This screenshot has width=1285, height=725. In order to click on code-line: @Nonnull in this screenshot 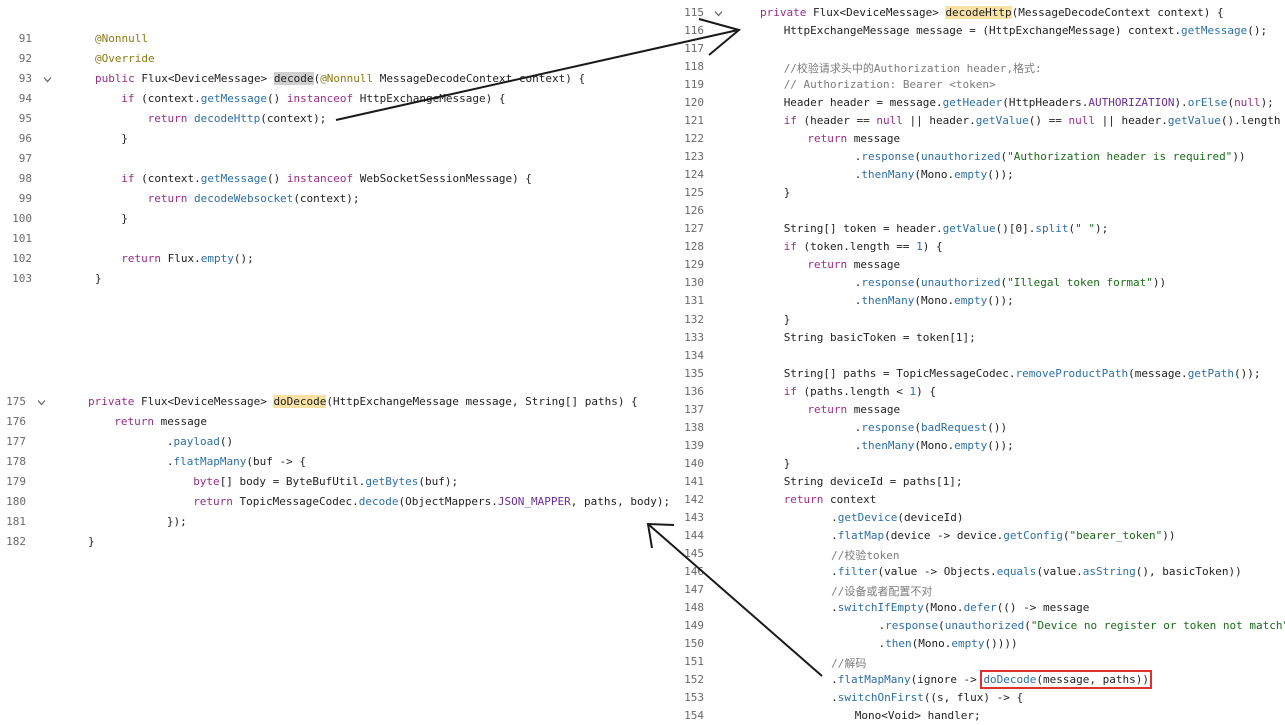, I will do `click(121, 38)`.